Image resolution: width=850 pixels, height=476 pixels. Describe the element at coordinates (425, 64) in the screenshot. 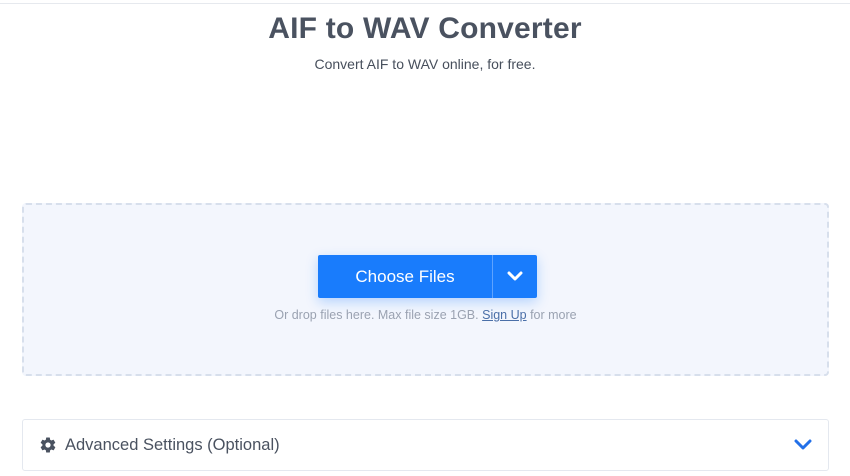

I see `page-subtitle: Convert AIF to WAV online, for free.` at that location.